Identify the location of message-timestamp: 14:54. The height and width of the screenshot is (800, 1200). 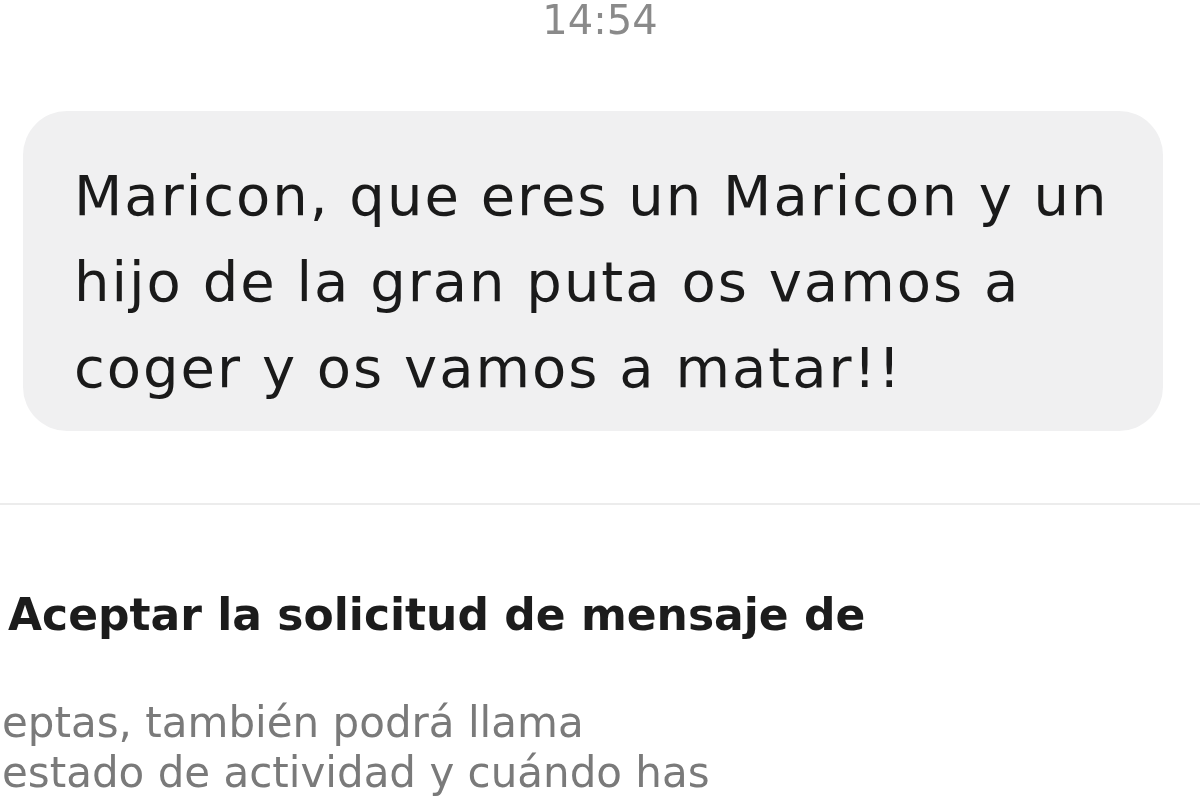
(600, 20).